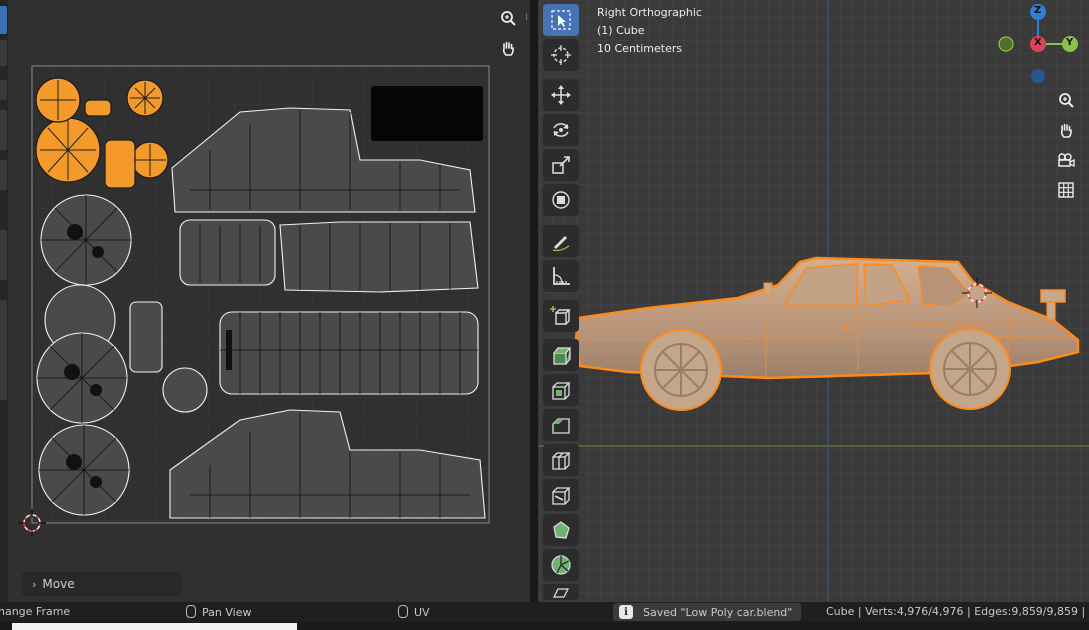 The height and width of the screenshot is (630, 1089). What do you see at coordinates (1038, 10) in the screenshot?
I see `gizmo-z-label: Z` at bounding box center [1038, 10].